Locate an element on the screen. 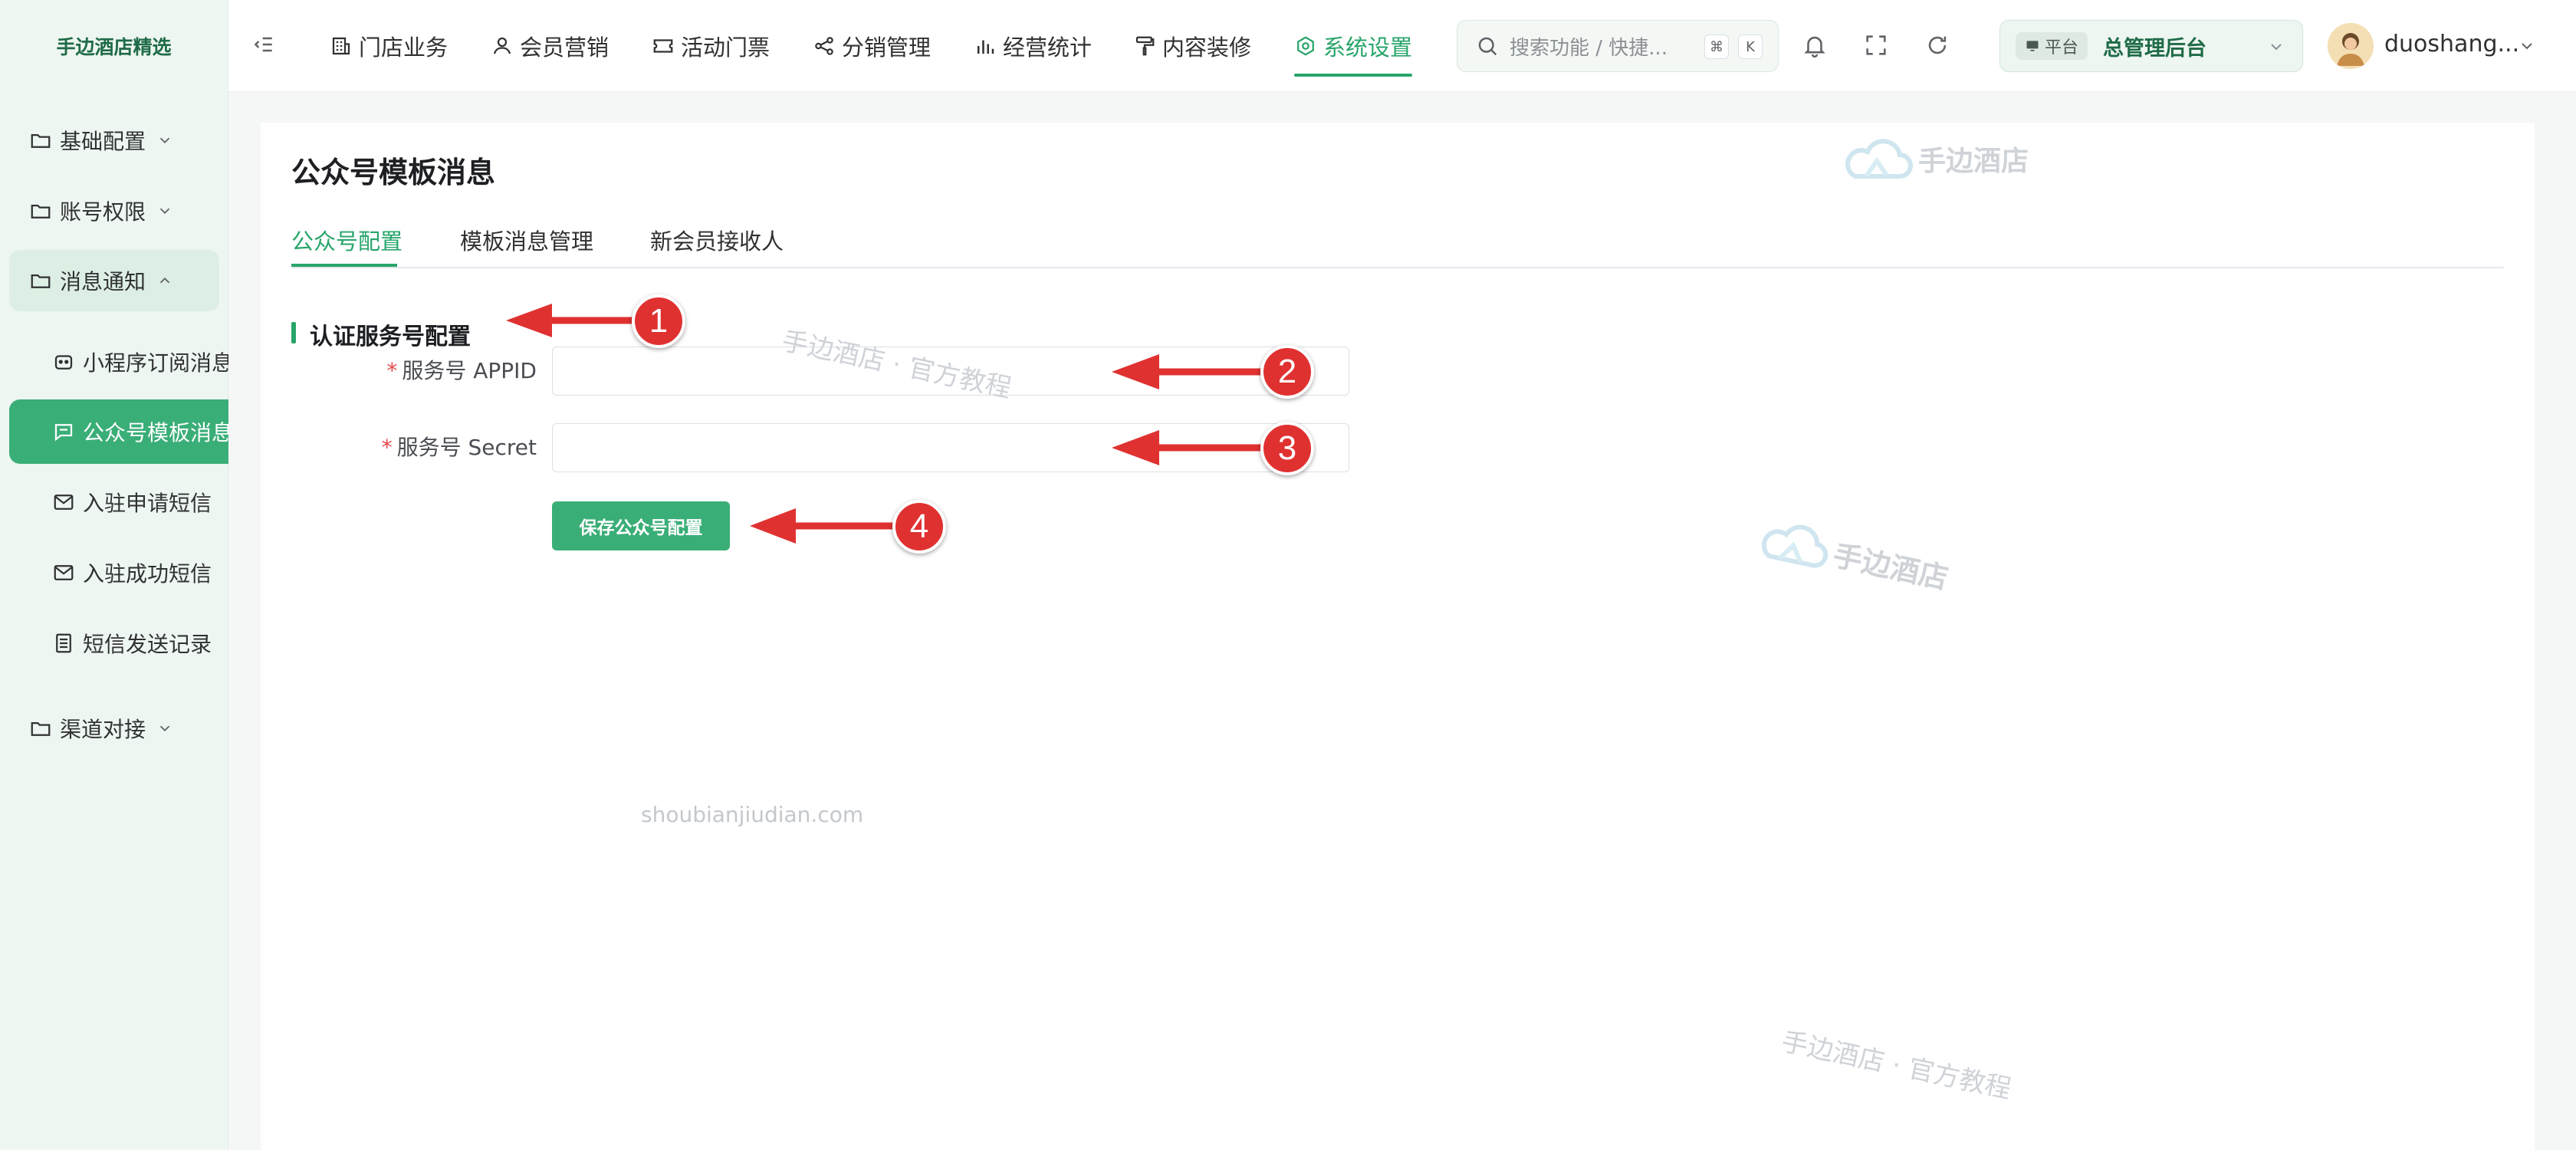 The height and width of the screenshot is (1150, 2576). tab-divider is located at coordinates (1397, 267).